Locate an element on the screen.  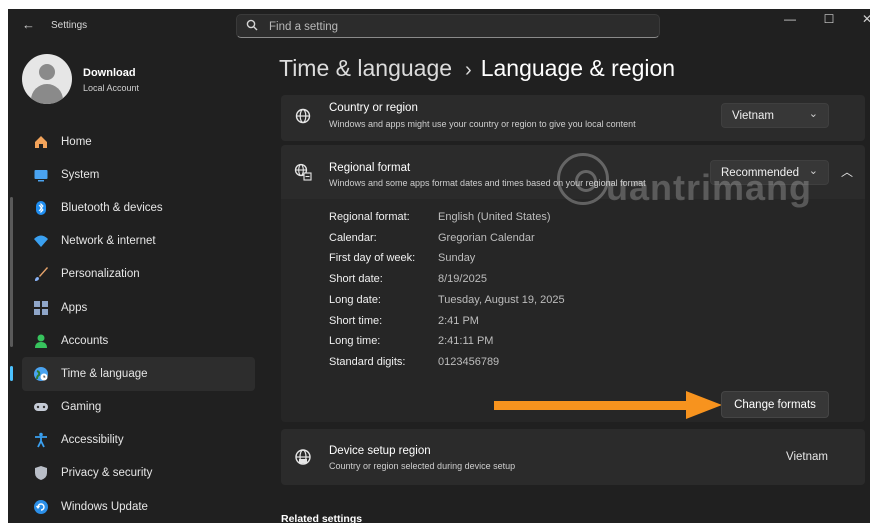
avatar-body-shape is located at coordinates (47, 94).